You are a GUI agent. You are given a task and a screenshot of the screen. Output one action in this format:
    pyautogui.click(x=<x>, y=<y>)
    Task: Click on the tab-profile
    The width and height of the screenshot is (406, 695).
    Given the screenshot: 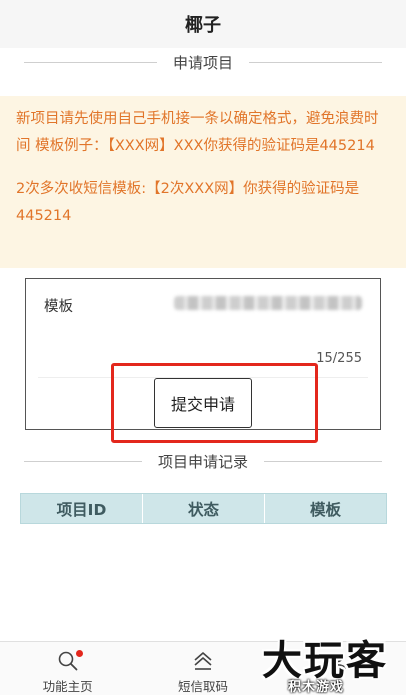 What is the action you would take?
    pyautogui.click(x=338, y=668)
    